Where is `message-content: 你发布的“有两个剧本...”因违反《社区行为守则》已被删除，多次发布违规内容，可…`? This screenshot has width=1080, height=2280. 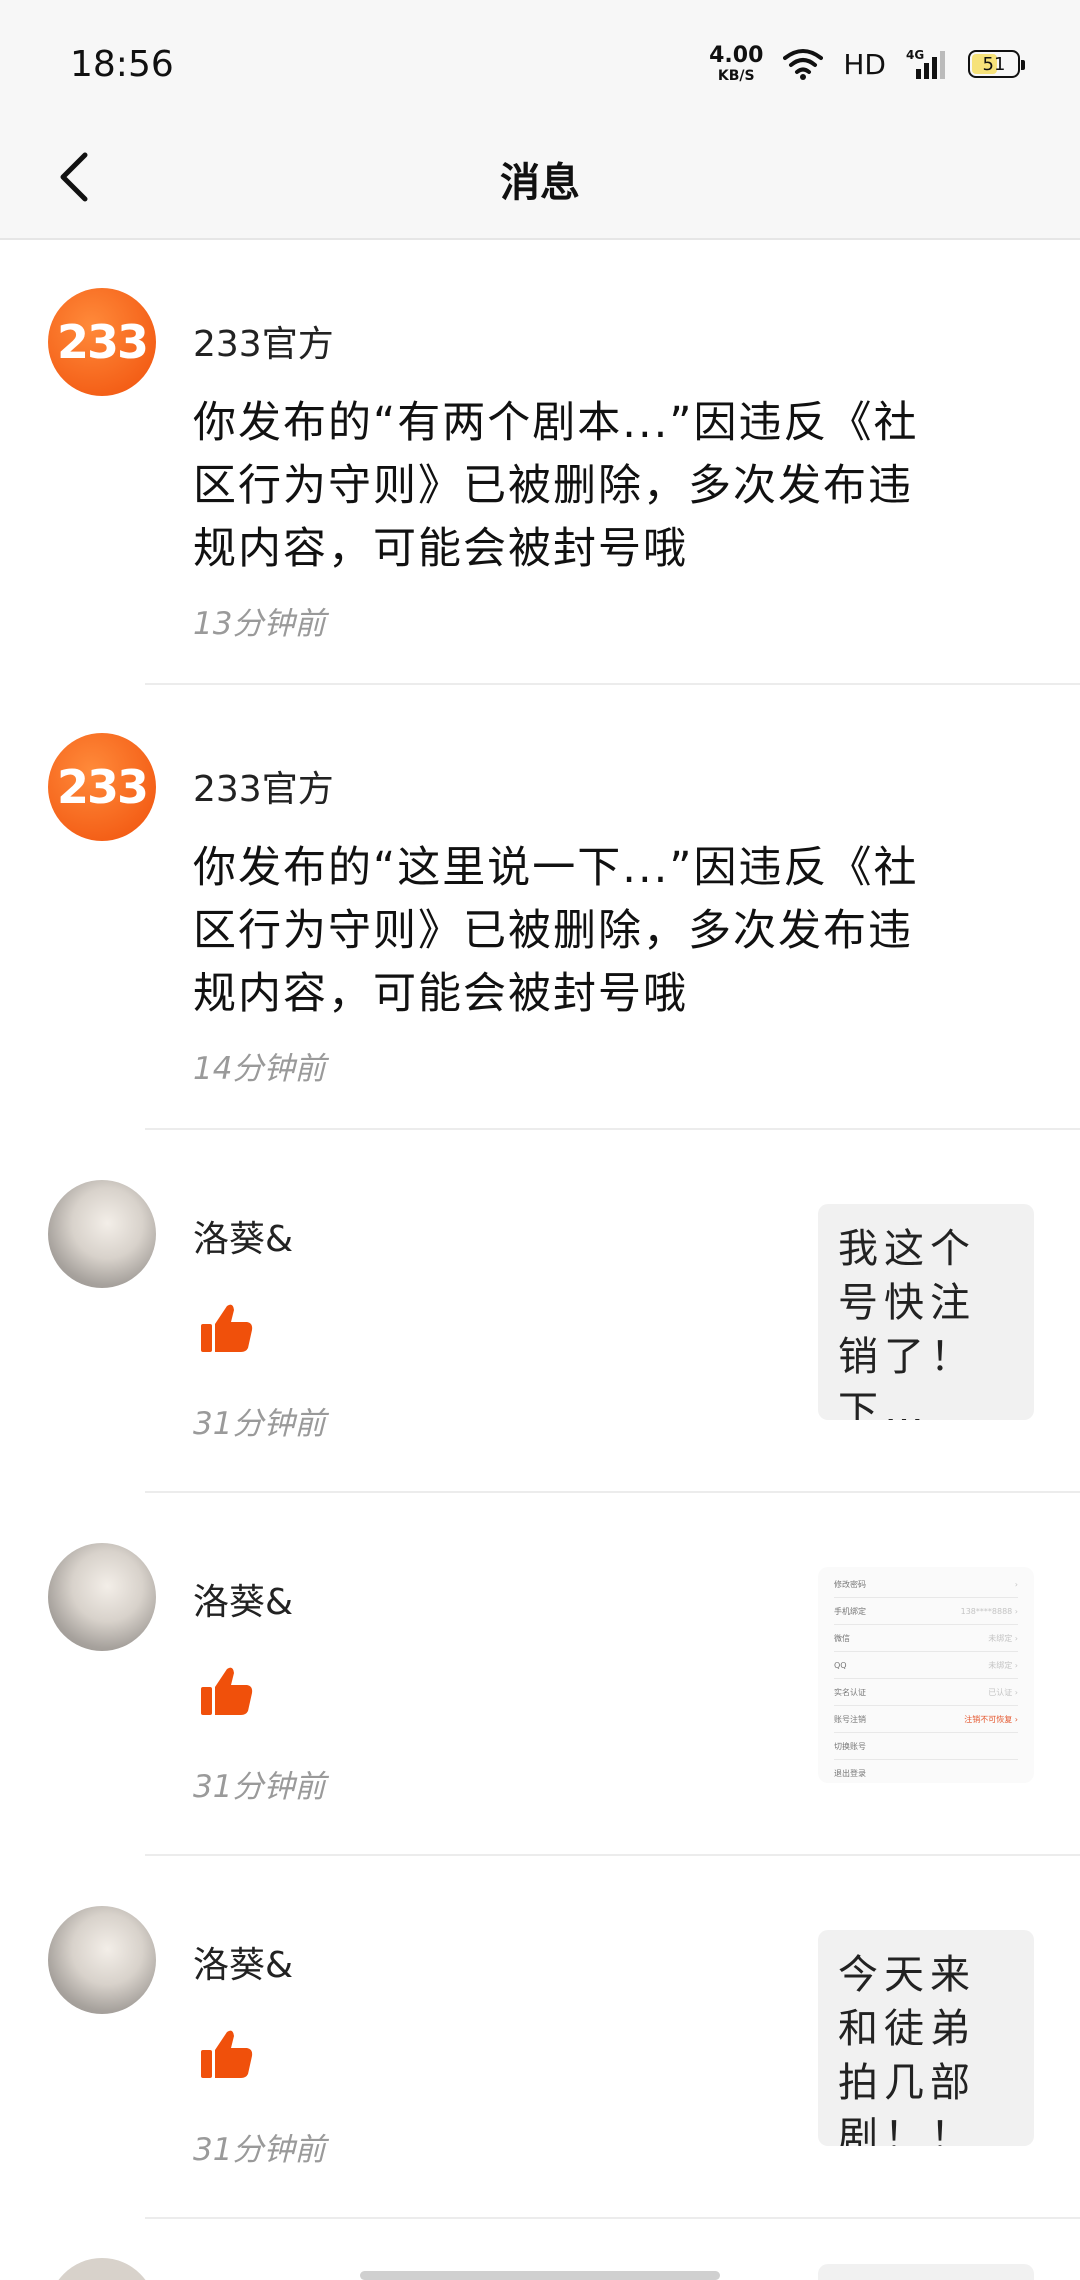 message-content: 你发布的“有两个剧本...”因违反《社区行为守则》已被删除，多次发布违规内容，可… is located at coordinates (556, 486).